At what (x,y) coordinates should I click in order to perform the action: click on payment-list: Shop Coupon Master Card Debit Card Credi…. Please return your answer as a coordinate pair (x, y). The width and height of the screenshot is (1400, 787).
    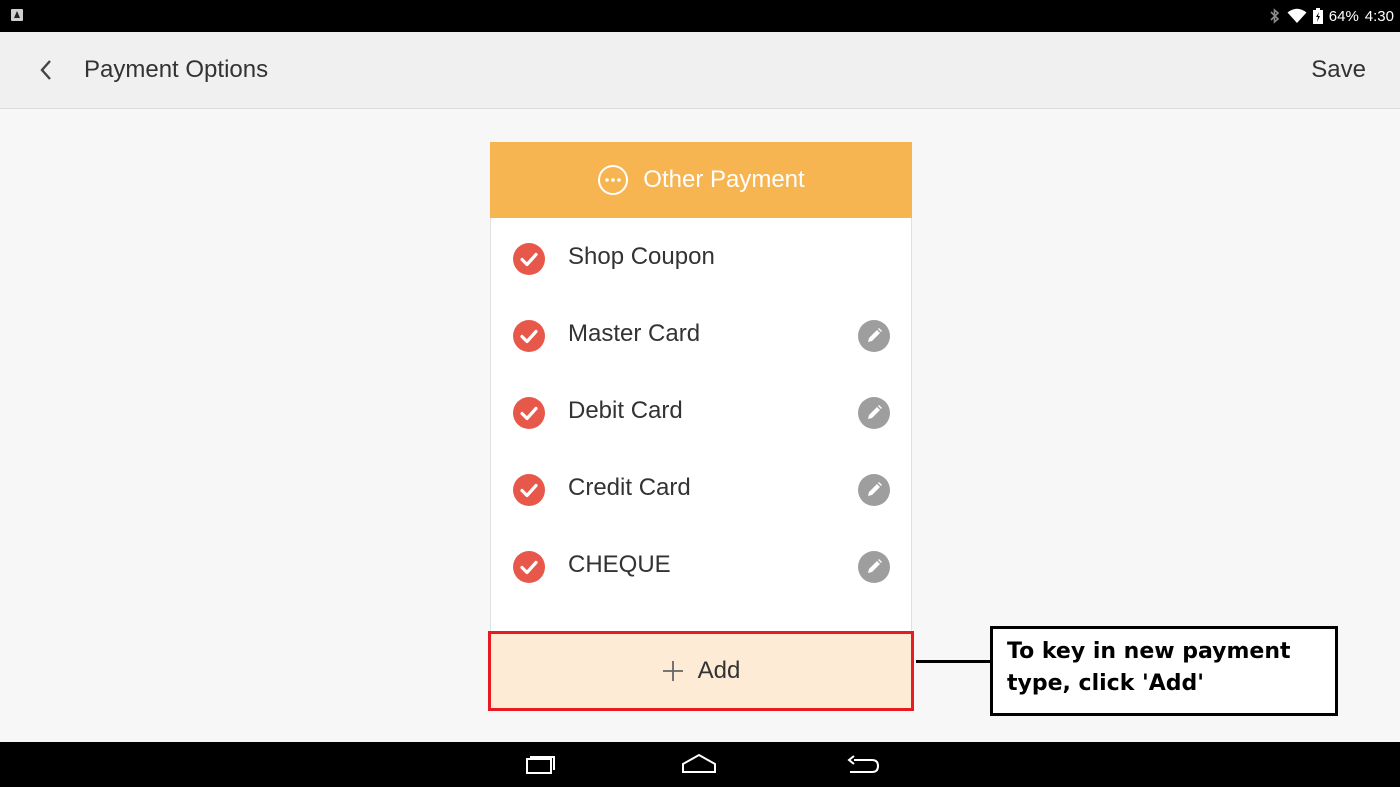
    Looking at the image, I should click on (701, 410).